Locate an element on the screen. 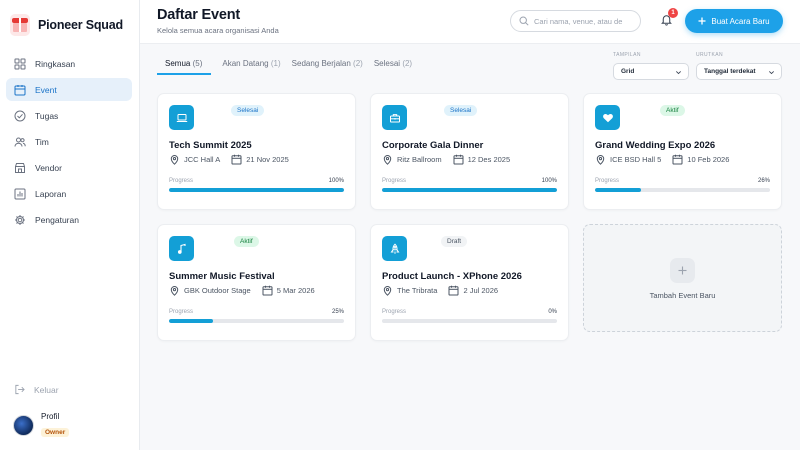  event-venue: JCC Hall A is located at coordinates (202, 159).